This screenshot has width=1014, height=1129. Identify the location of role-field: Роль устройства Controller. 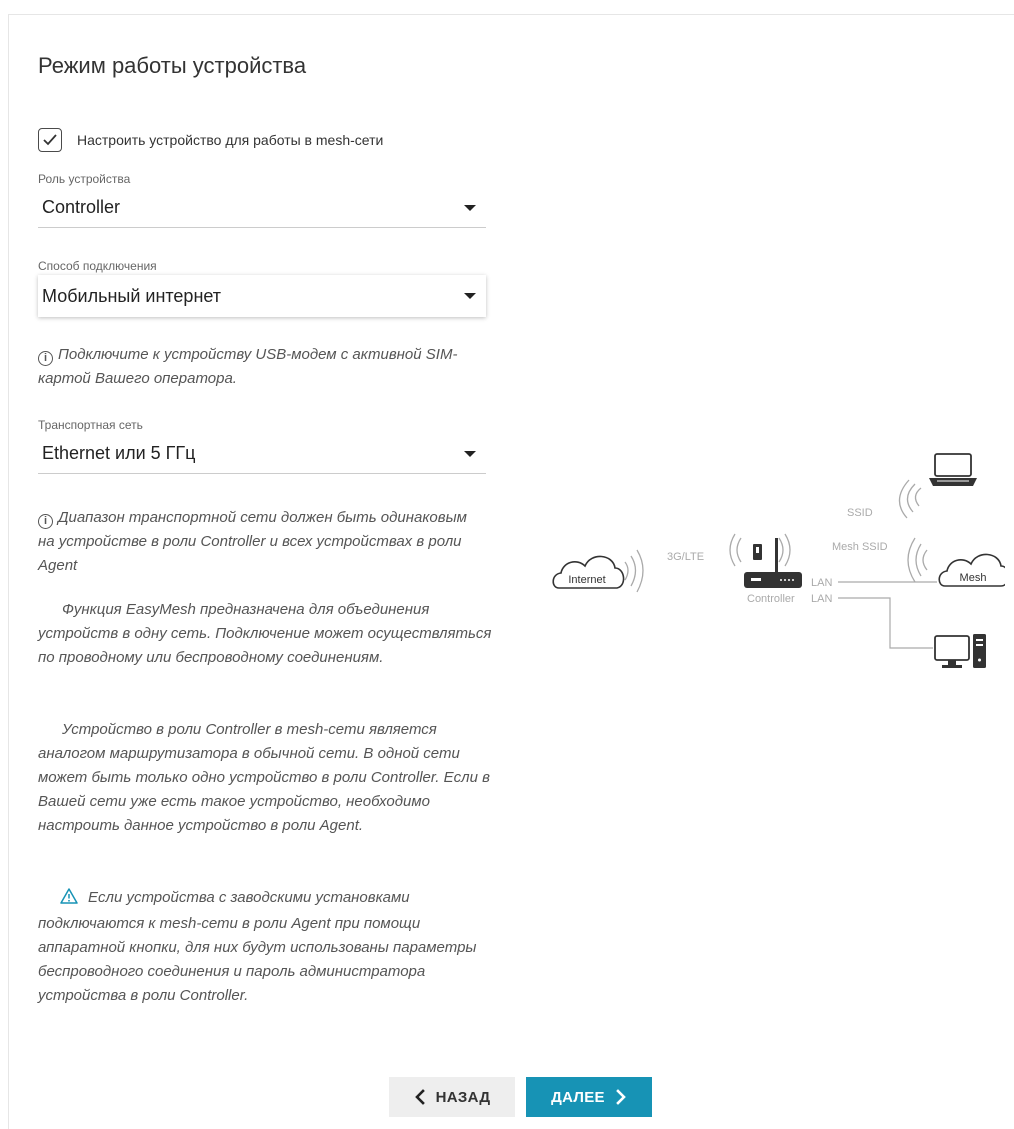
(262, 200).